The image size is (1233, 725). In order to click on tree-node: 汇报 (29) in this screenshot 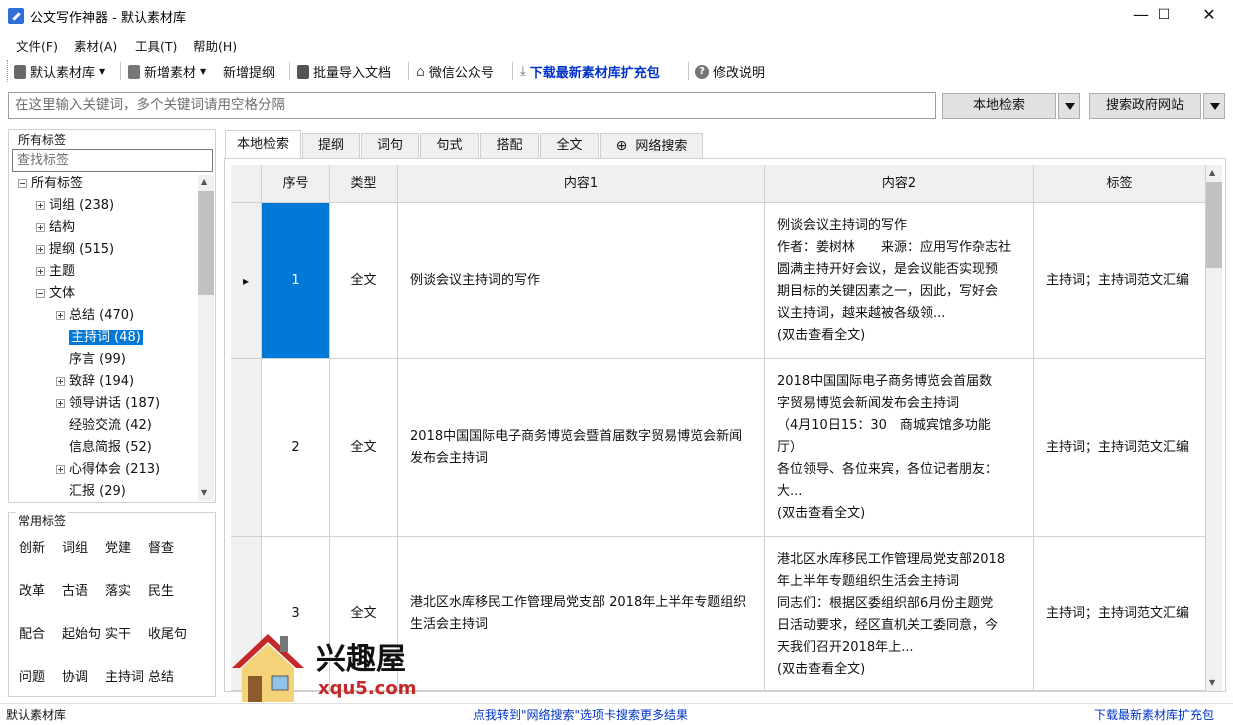, I will do `click(91, 491)`.